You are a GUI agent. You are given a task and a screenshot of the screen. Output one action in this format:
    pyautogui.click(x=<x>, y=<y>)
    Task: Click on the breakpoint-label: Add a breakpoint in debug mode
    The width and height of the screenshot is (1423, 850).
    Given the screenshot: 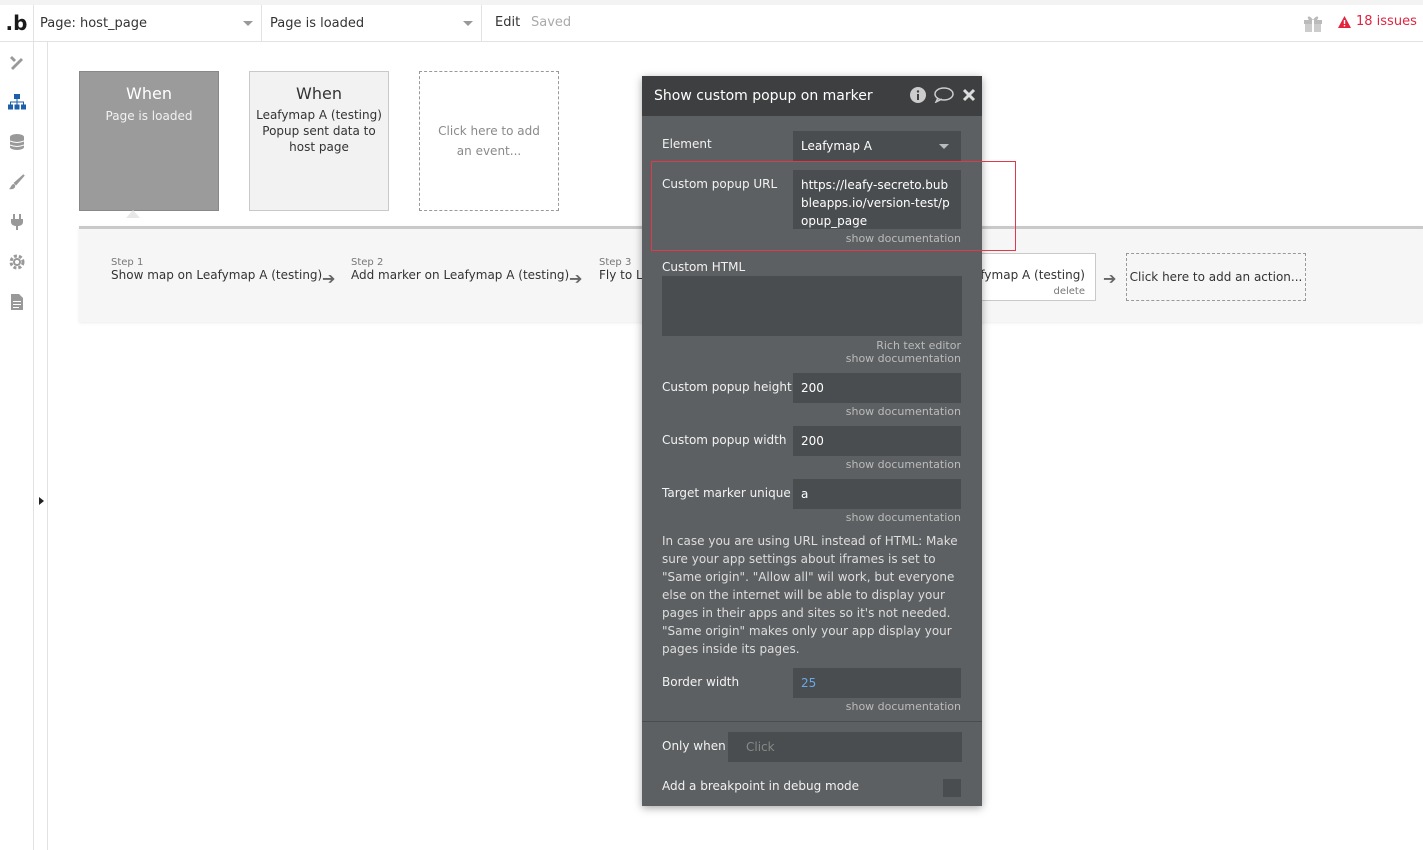 What is the action you would take?
    pyautogui.click(x=761, y=786)
    